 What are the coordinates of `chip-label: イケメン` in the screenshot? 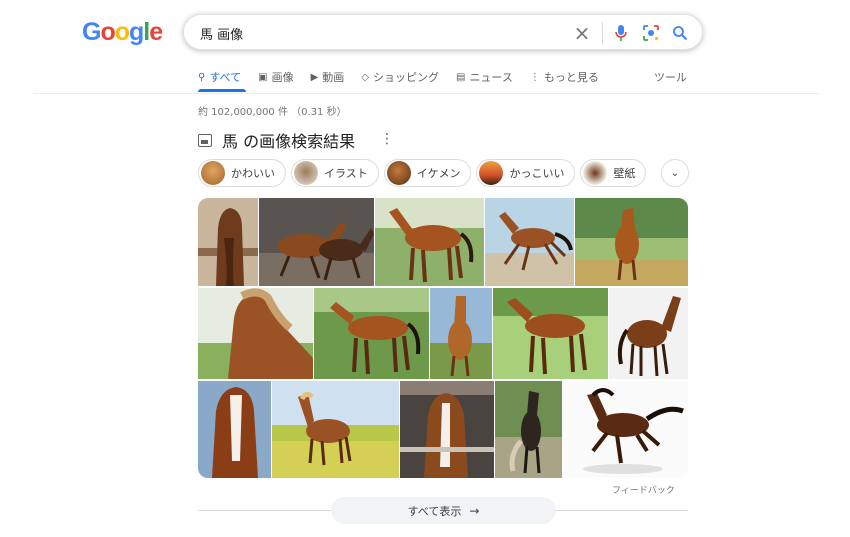 It's located at (438, 173).